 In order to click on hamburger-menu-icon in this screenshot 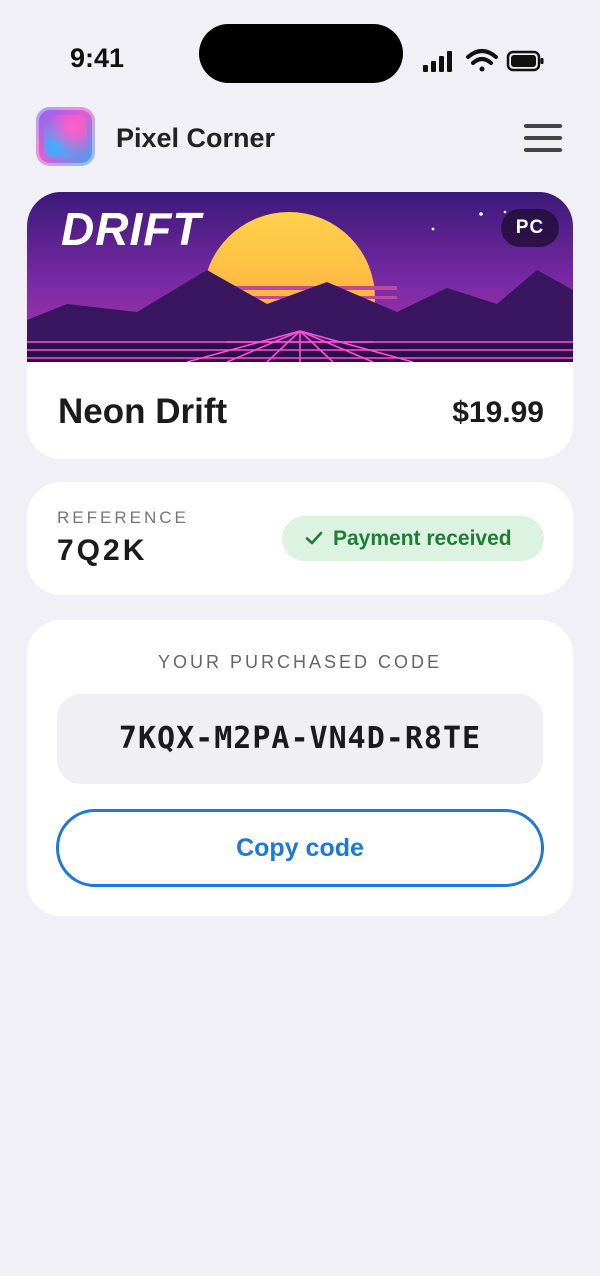, I will do `click(543, 138)`.